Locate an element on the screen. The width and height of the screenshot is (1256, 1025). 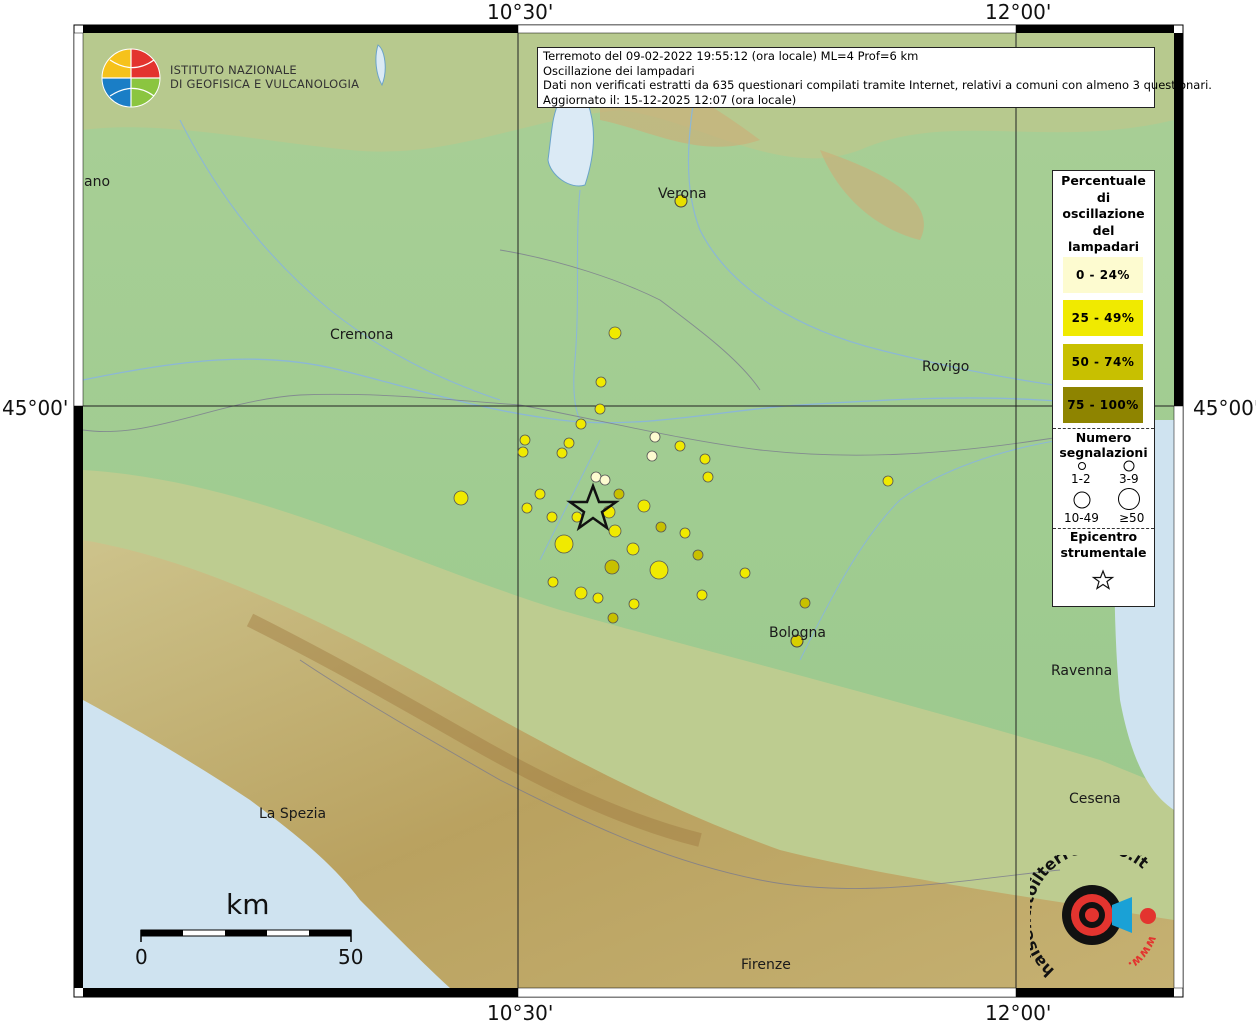
ingv-logo-icon is located at coordinates (131, 78).